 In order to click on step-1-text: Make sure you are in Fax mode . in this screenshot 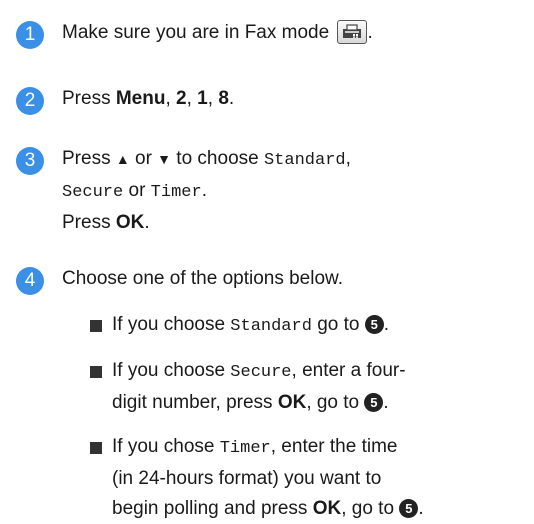, I will do `click(217, 32)`.